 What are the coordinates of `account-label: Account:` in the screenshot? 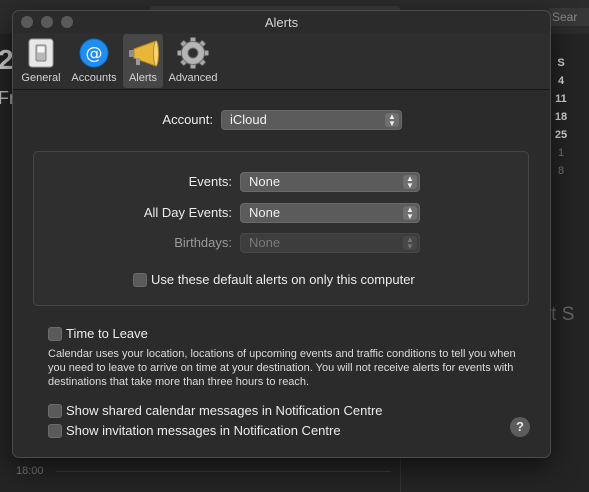 It's located at (187, 119).